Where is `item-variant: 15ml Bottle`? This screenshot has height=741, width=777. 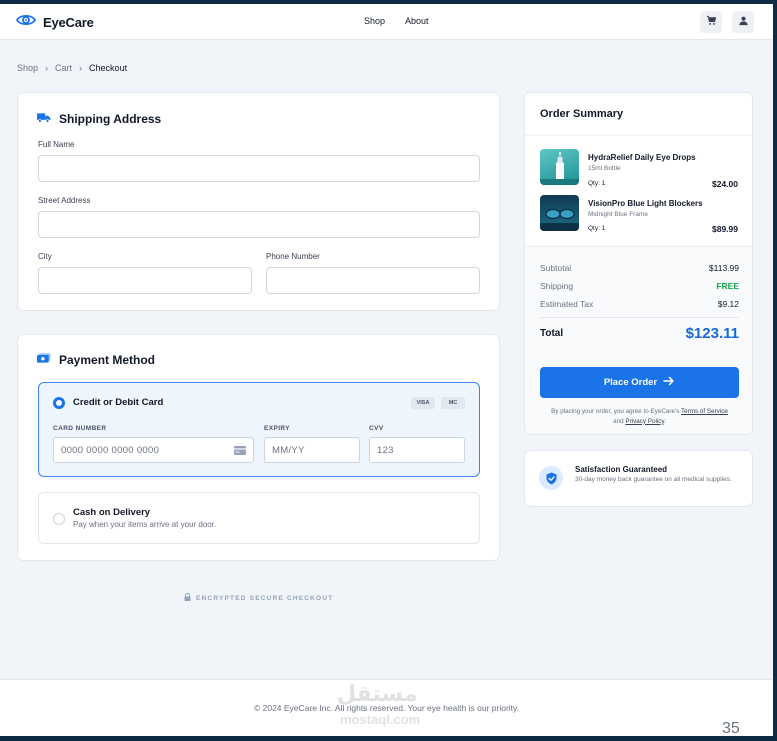
item-variant: 15ml Bottle is located at coordinates (604, 168).